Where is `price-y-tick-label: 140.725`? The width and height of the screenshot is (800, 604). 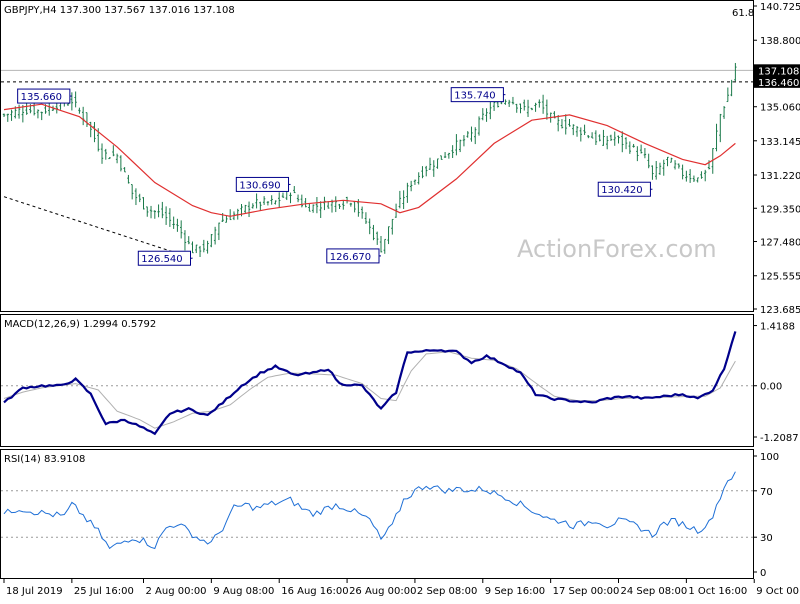
price-y-tick-label: 140.725 is located at coordinates (780, 7).